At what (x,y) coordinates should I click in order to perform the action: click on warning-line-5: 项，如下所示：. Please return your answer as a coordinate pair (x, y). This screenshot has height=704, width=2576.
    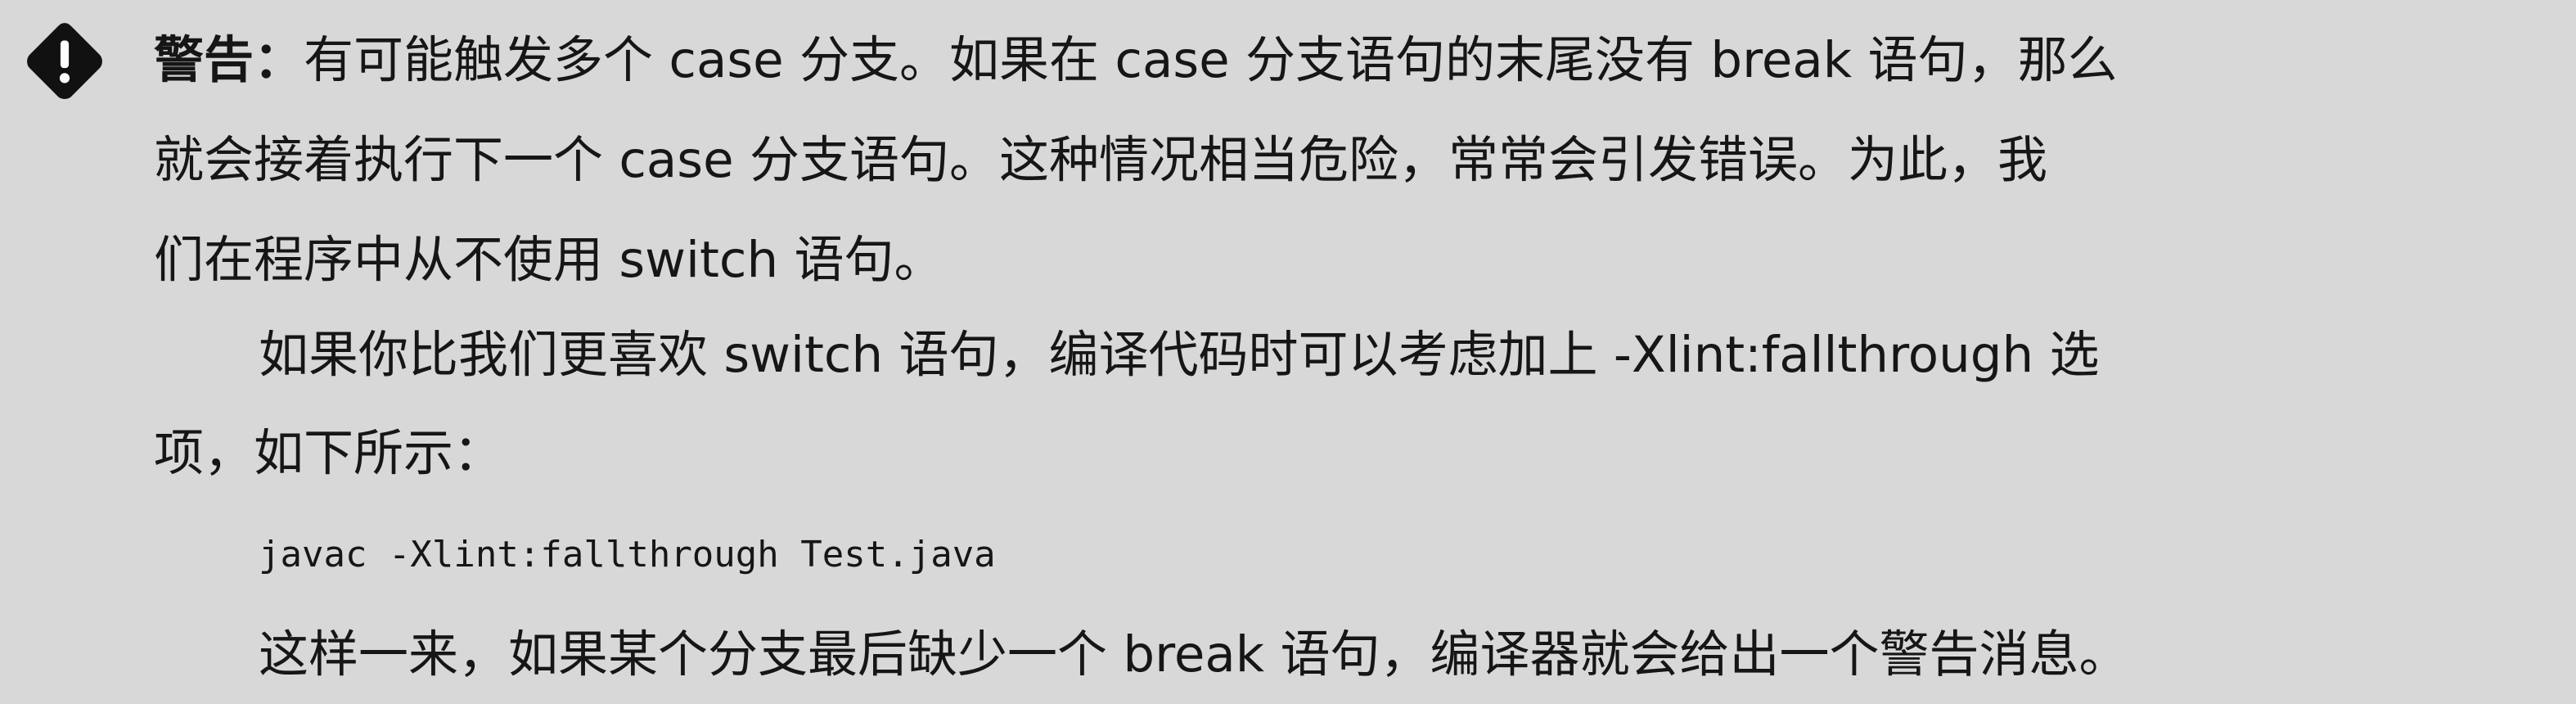
    Looking at the image, I should click on (329, 453).